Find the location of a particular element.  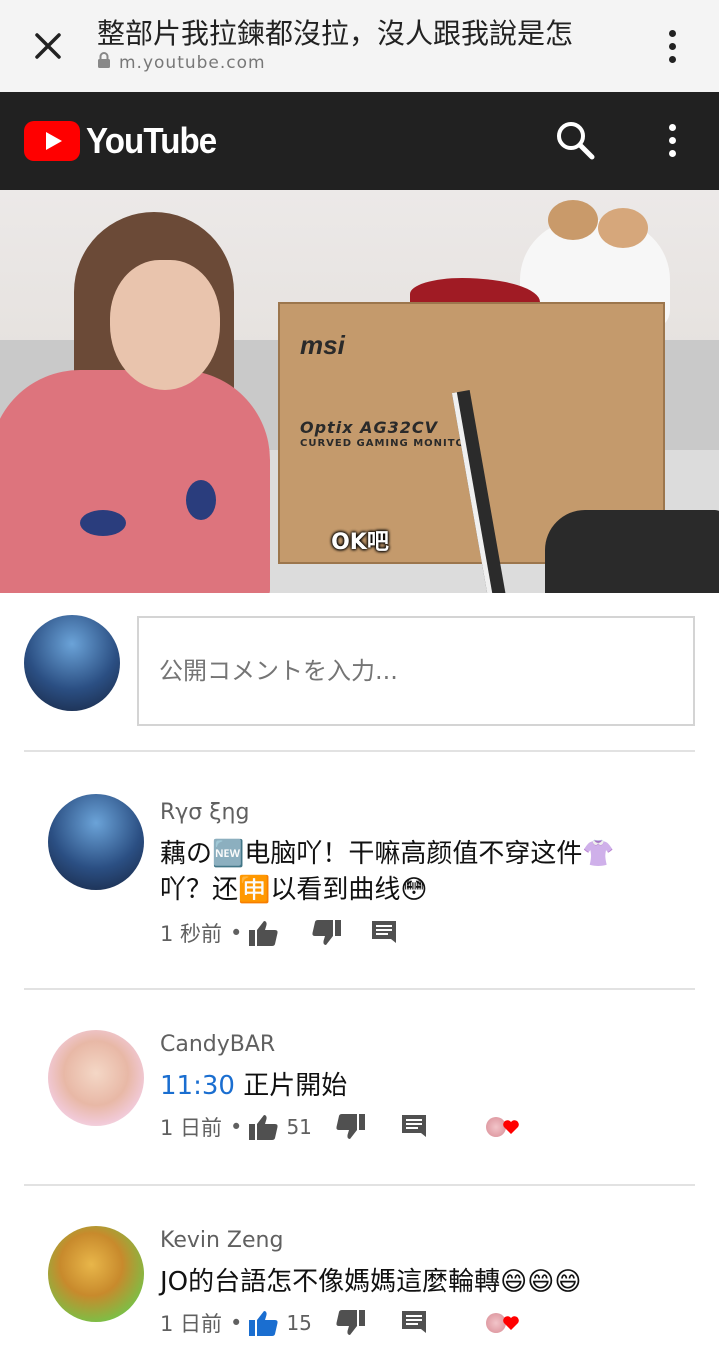

browser-toolbar: 整部片我拉鍊都沒拉，沒人跟我說是怎 m.youtube.com is located at coordinates (359, 46).